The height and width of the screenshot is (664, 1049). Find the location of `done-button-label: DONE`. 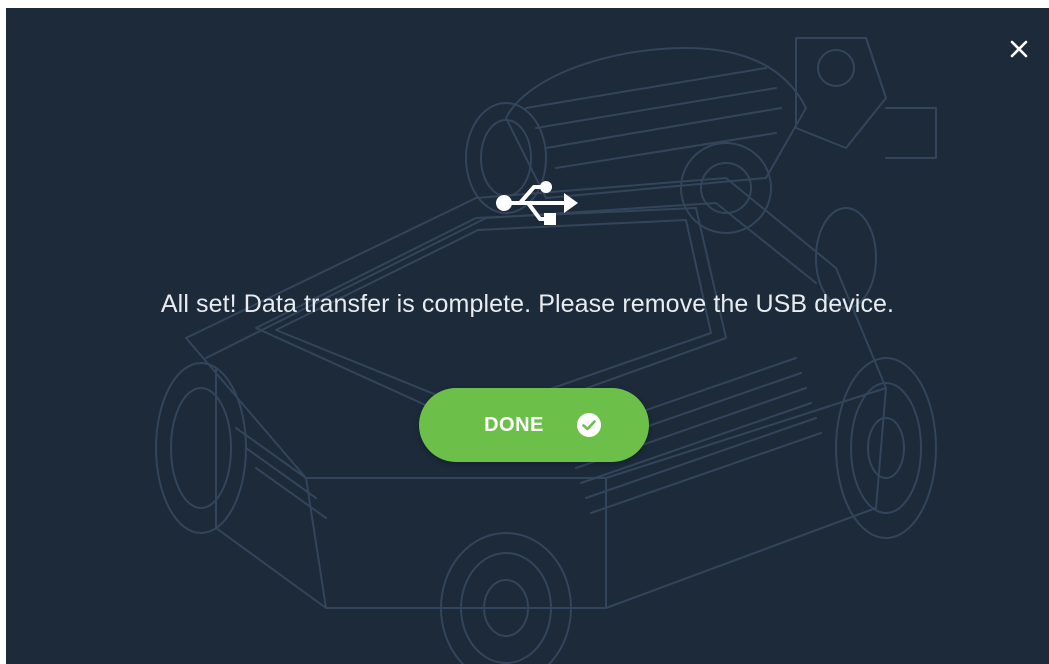

done-button-label: DONE is located at coordinates (514, 424).